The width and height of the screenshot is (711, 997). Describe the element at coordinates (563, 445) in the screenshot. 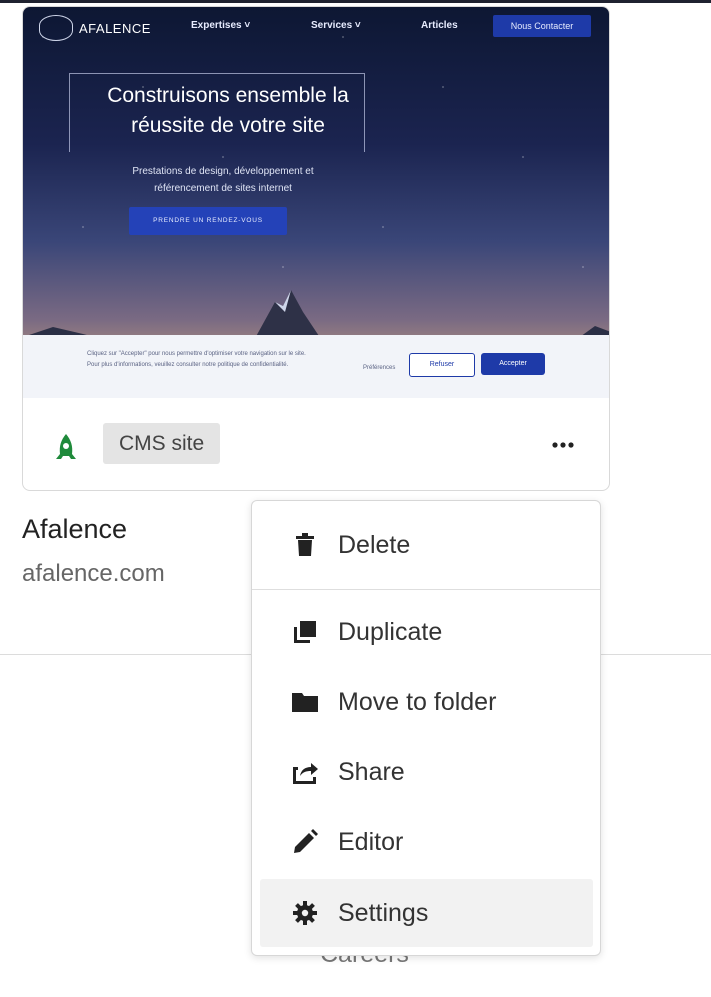

I see `more-options-button` at that location.